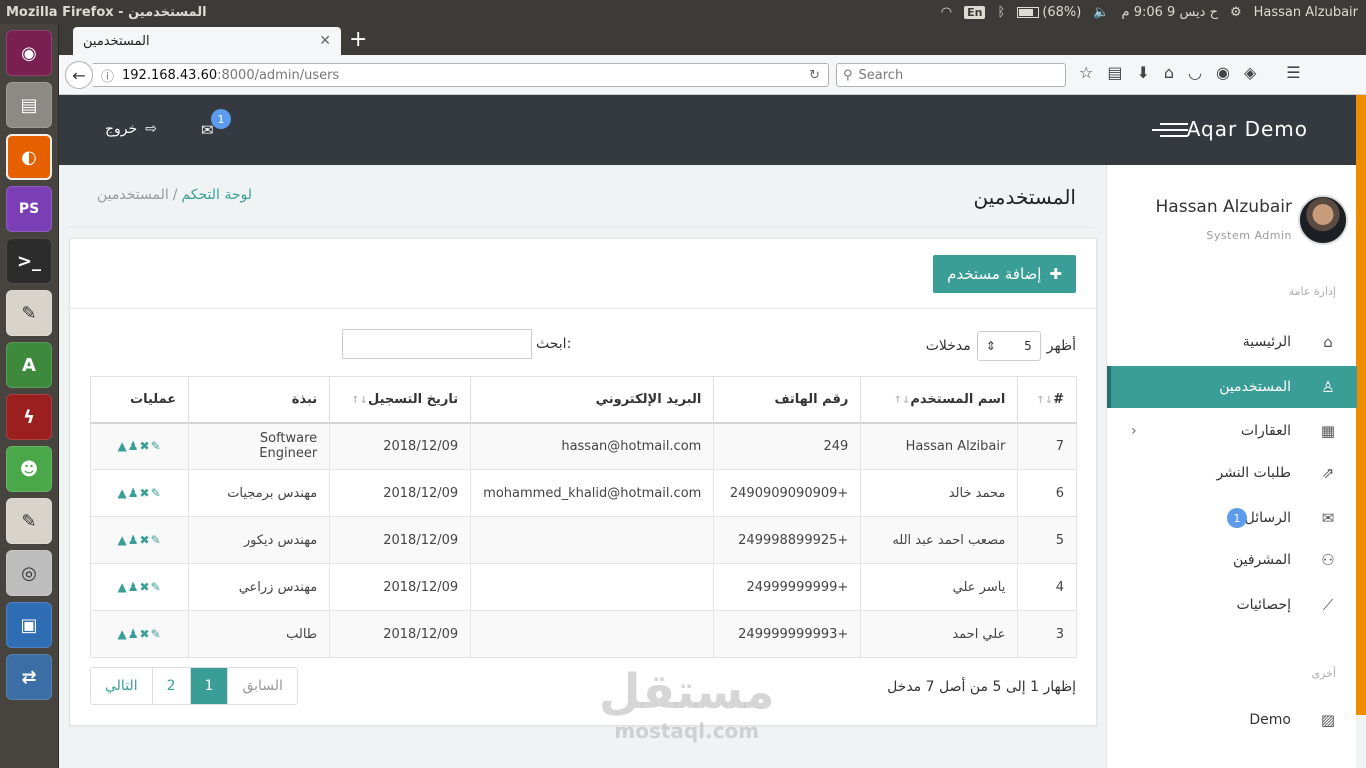  What do you see at coordinates (1195, 72) in the screenshot?
I see `pocket-icon: ◡` at bounding box center [1195, 72].